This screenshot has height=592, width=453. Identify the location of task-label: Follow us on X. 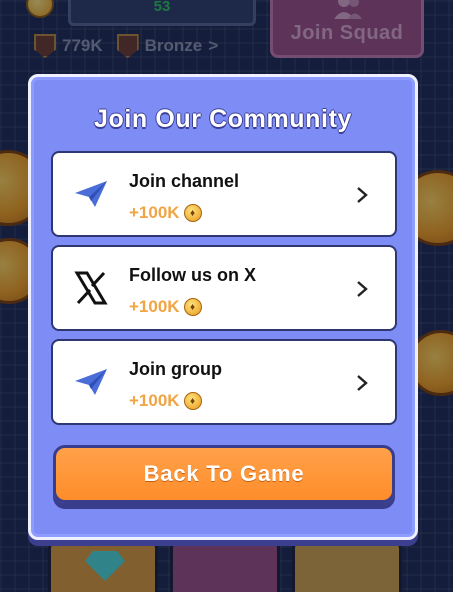
(192, 275).